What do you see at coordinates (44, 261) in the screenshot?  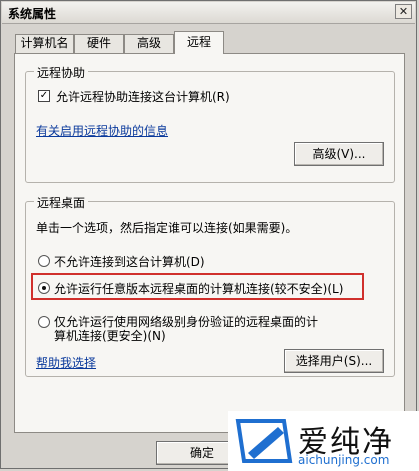 I see `radio-deny-connections` at bounding box center [44, 261].